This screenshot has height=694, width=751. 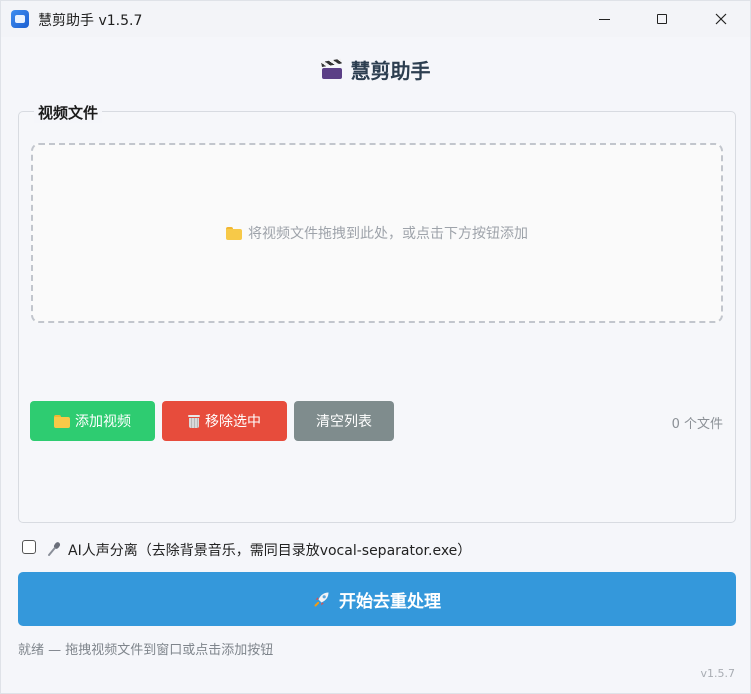 I want to click on vocal-separation-checkbox, so click(x=29, y=547).